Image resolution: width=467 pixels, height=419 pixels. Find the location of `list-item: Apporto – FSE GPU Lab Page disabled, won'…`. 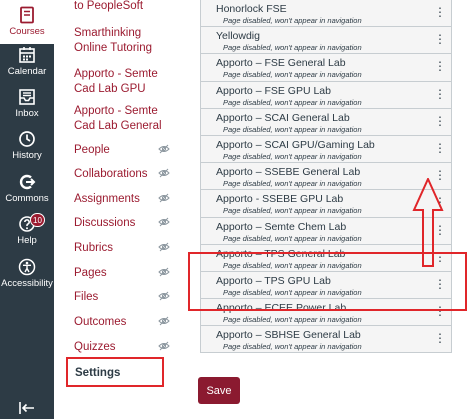

list-item: Apporto – FSE GPU Lab Page disabled, won'… is located at coordinates (326, 95).